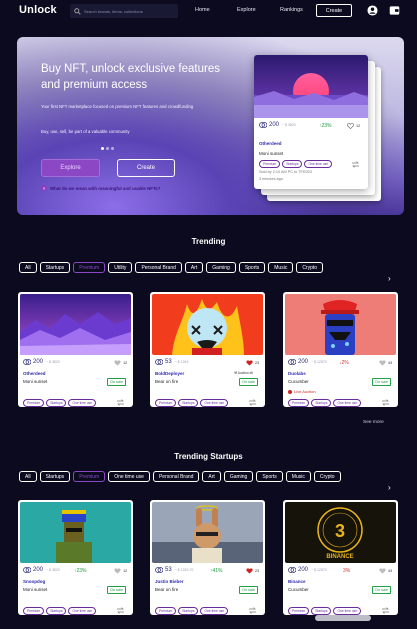  What do you see at coordinates (243, 373) in the screenshot?
I see `auction-label: ⚒ Auction ell` at bounding box center [243, 373].